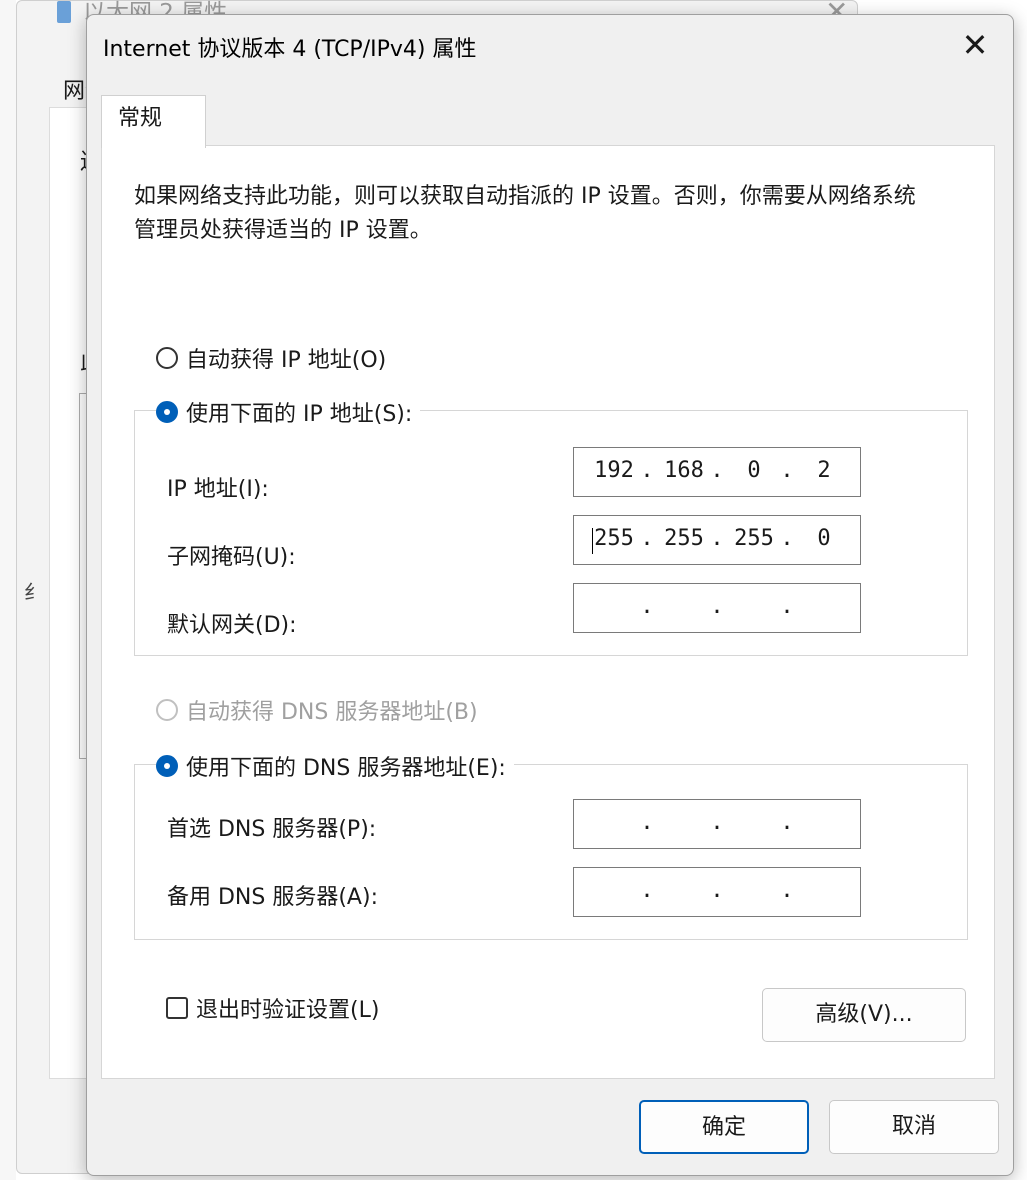 The image size is (1027, 1180). I want to click on background-label-side: 纟, so click(34, 592).